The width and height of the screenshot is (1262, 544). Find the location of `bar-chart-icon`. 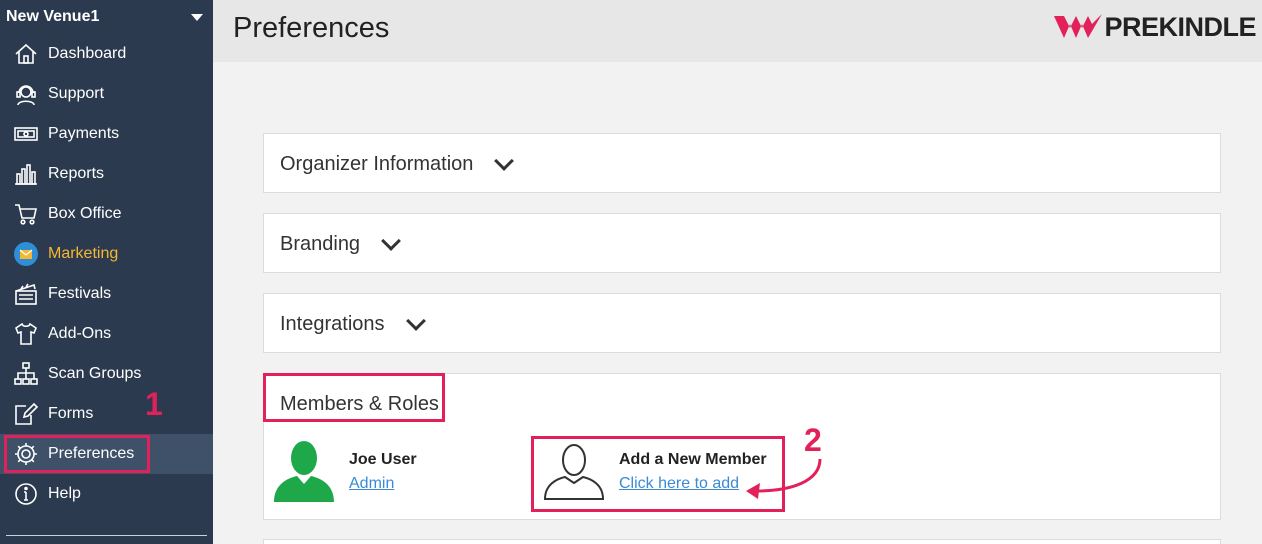

bar-chart-icon is located at coordinates (26, 174).